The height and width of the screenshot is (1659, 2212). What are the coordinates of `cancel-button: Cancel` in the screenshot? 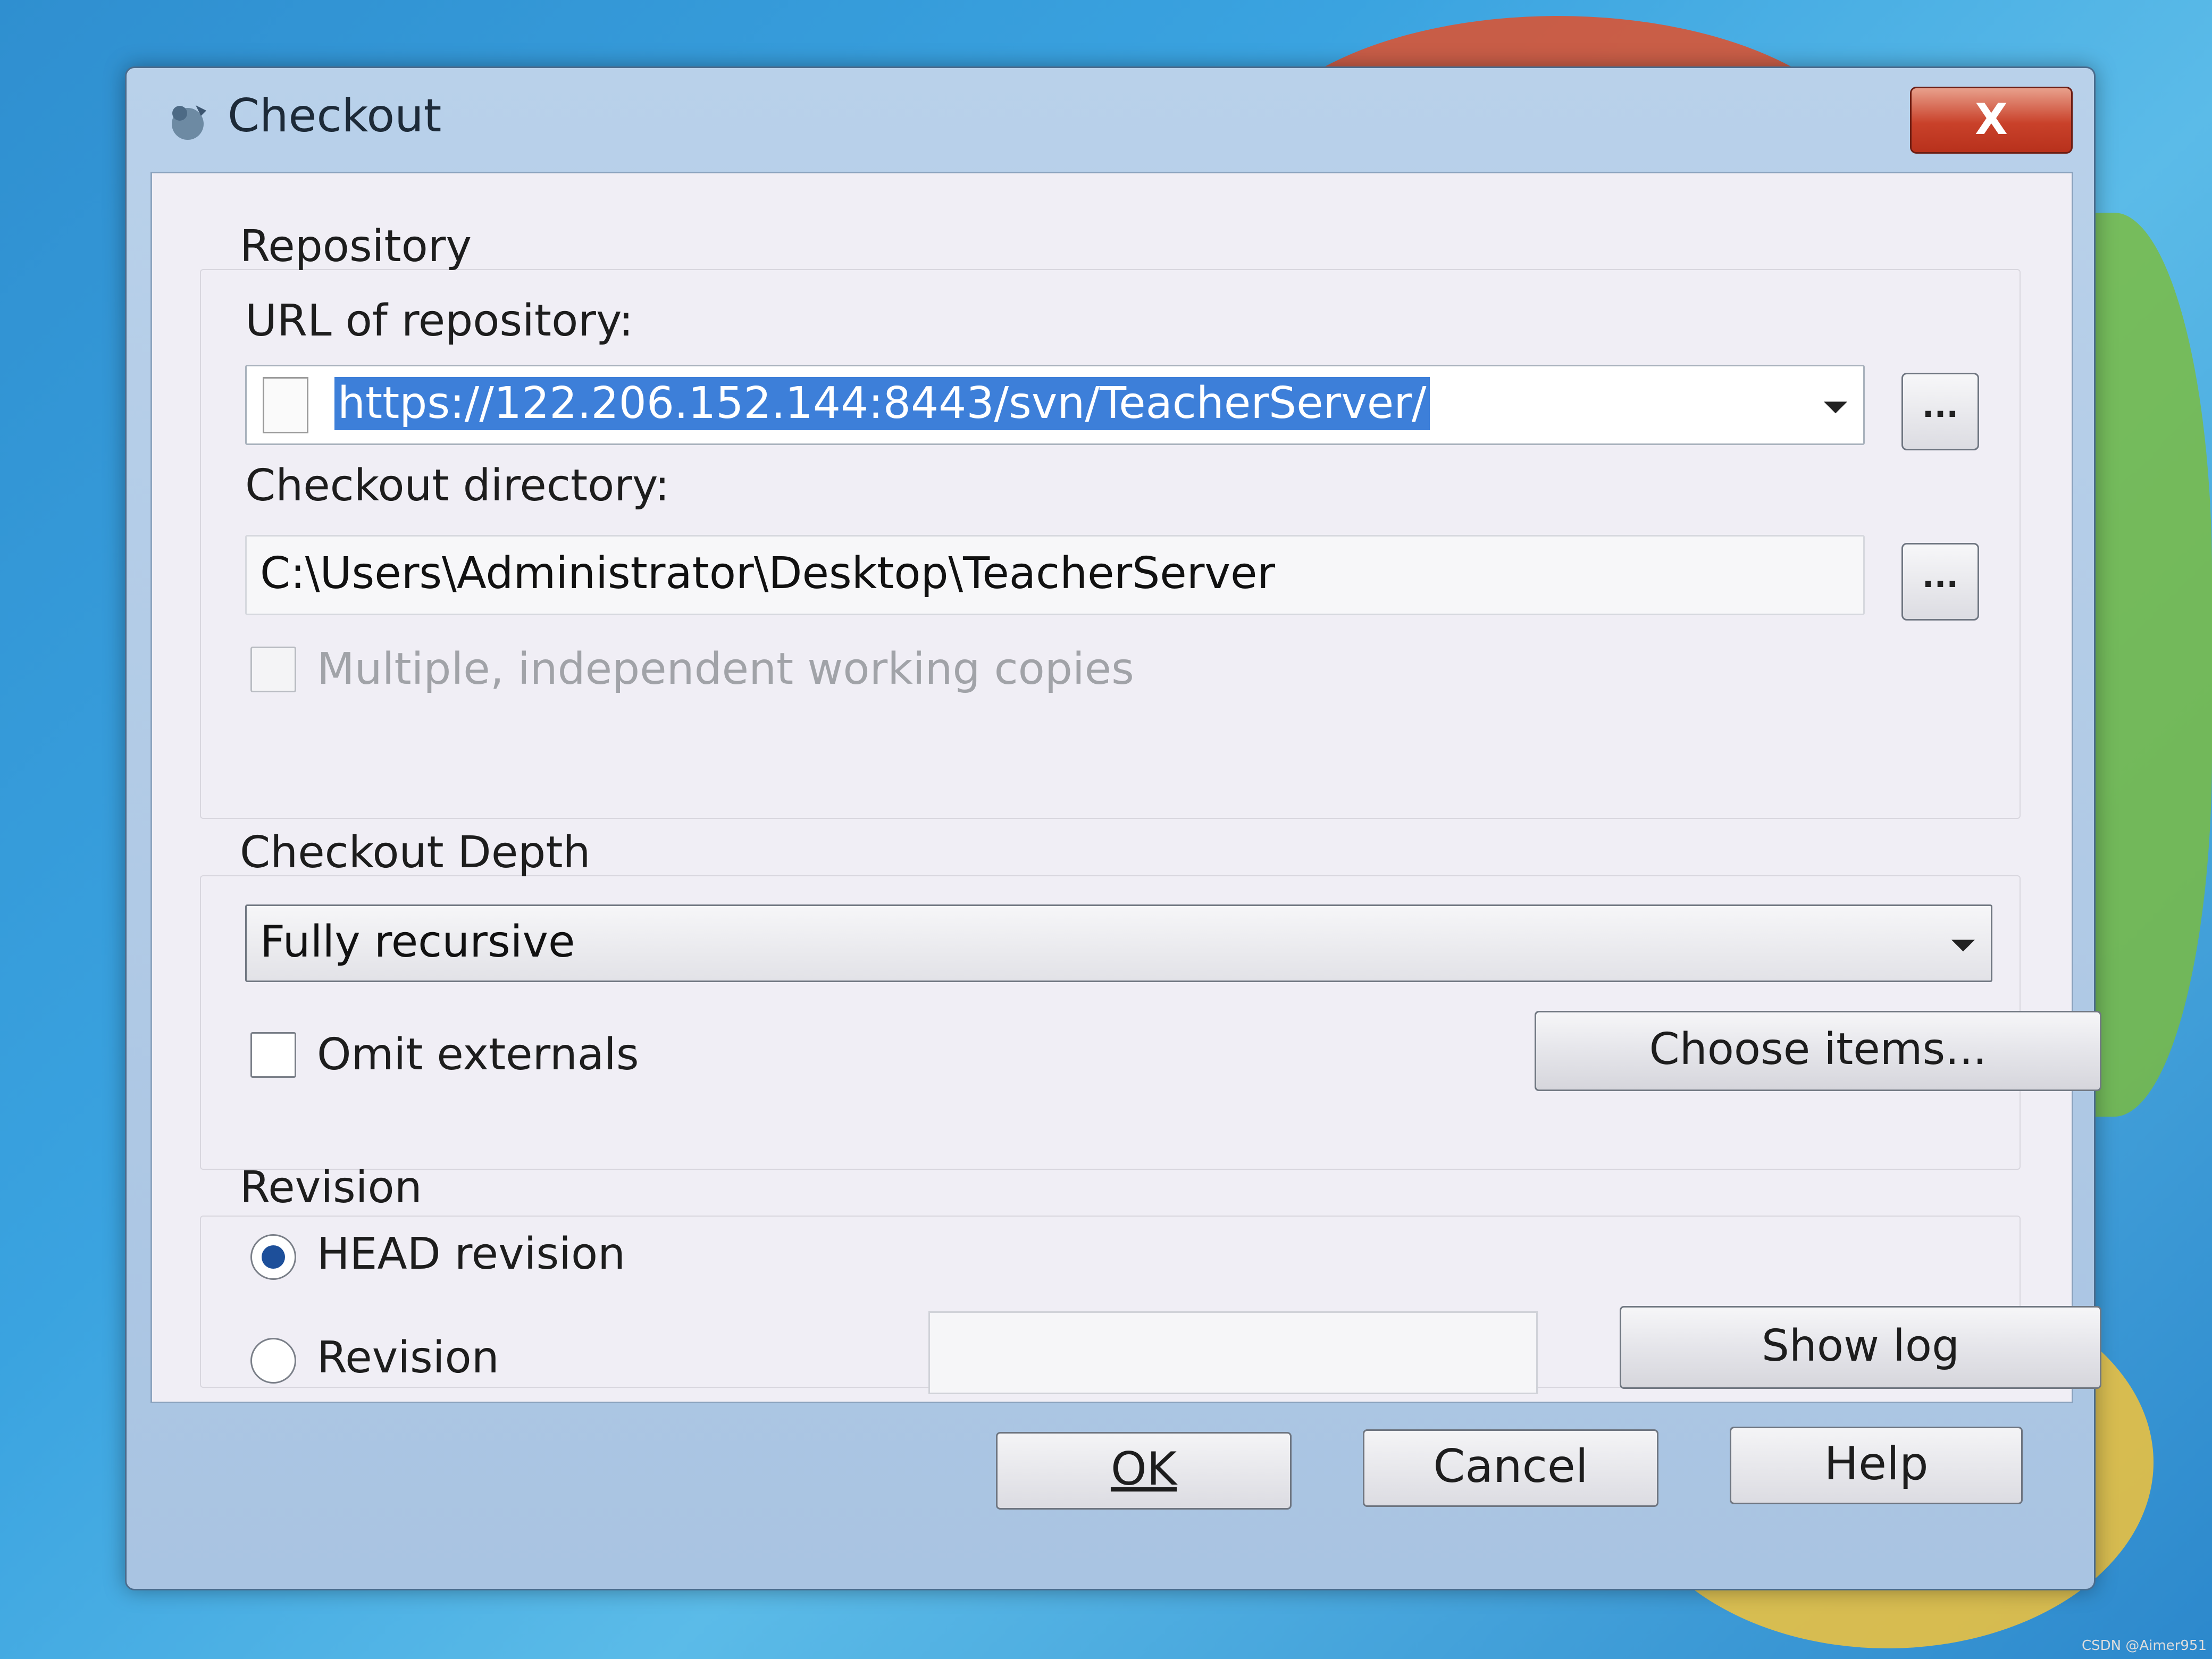 It's located at (1510, 1468).